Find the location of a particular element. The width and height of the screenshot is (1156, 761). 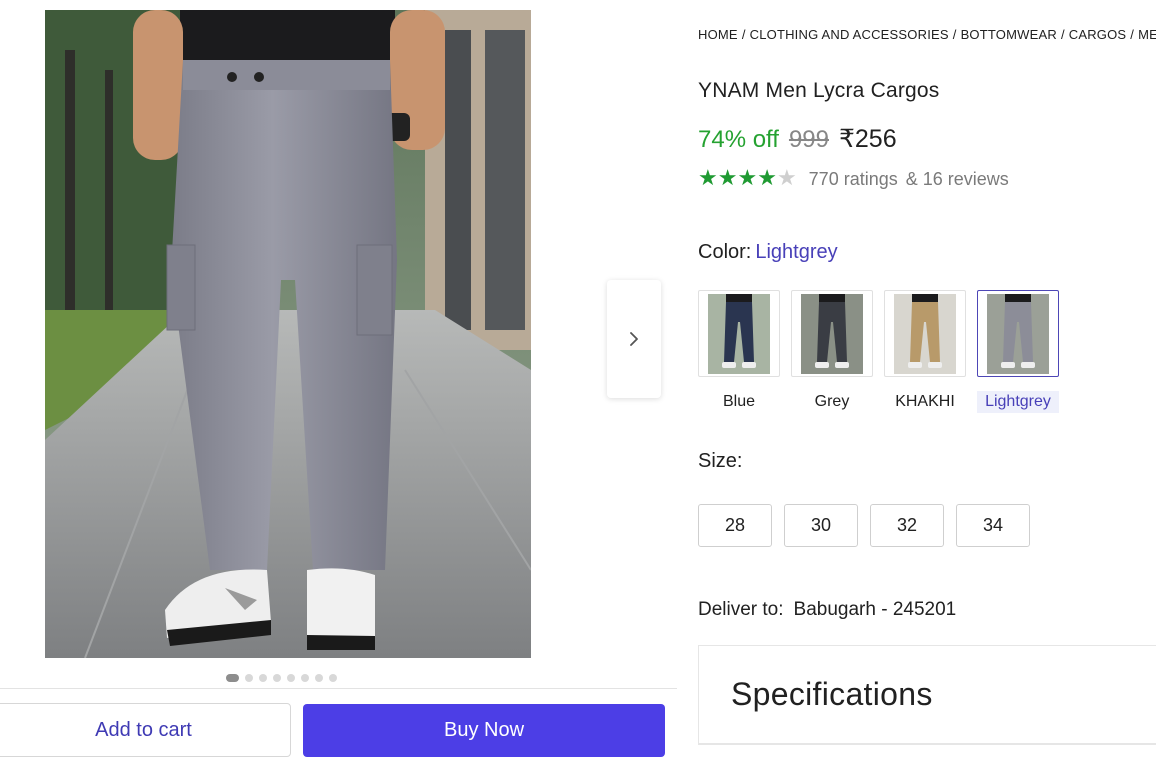

discount-percent: 74% off is located at coordinates (738, 139).